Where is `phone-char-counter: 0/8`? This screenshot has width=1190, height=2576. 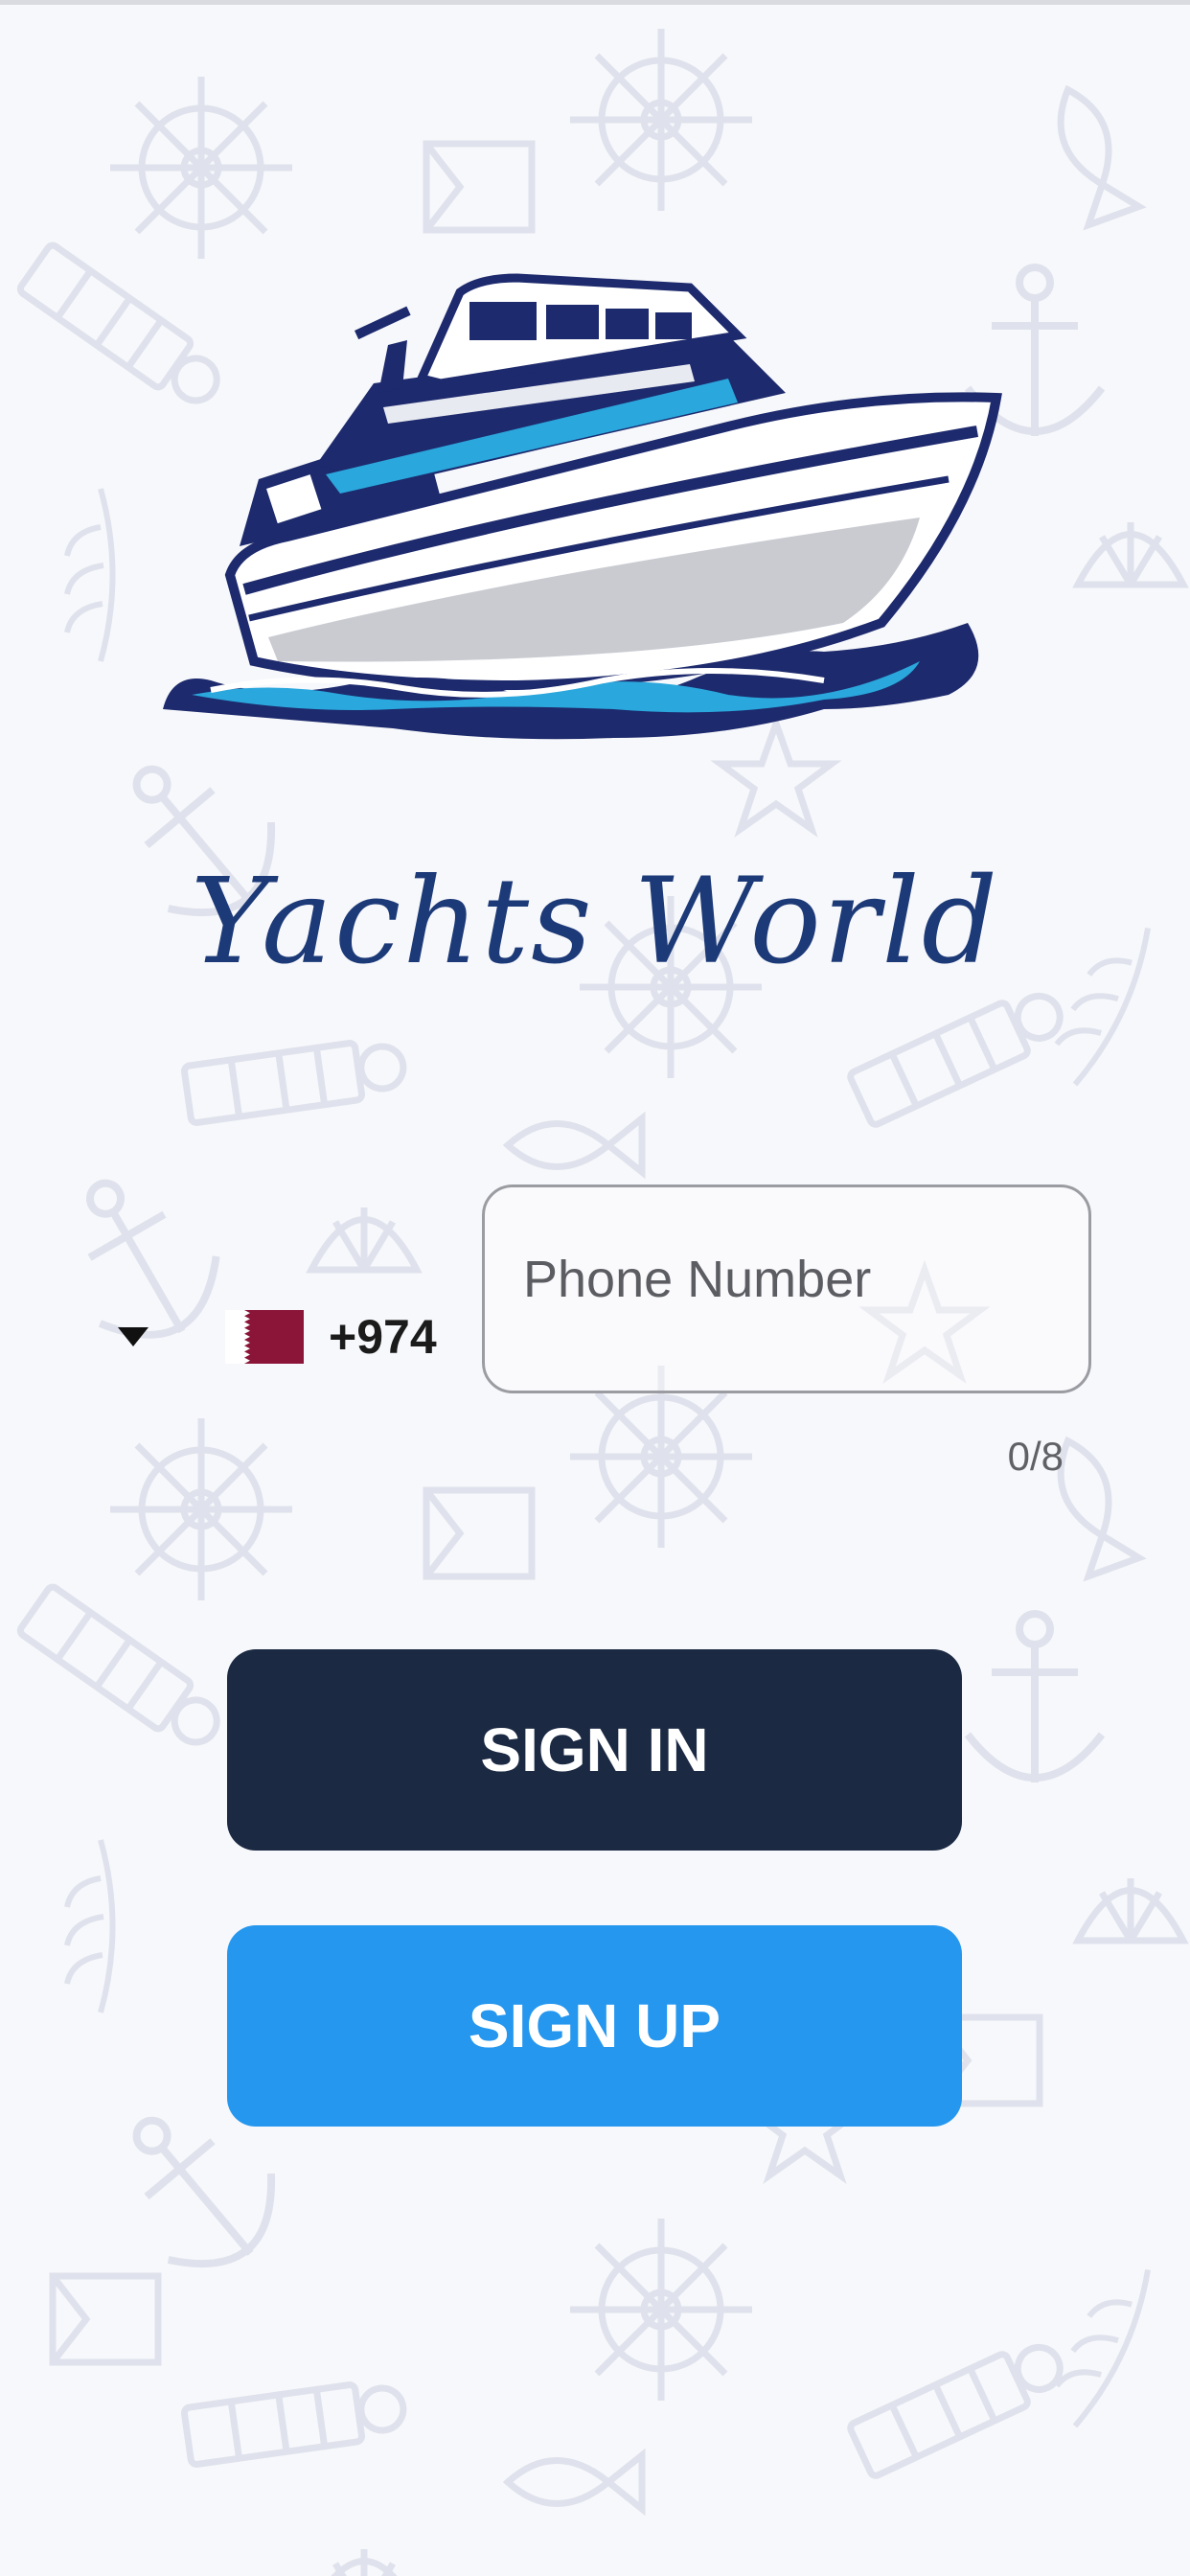 phone-char-counter: 0/8 is located at coordinates (1036, 1456).